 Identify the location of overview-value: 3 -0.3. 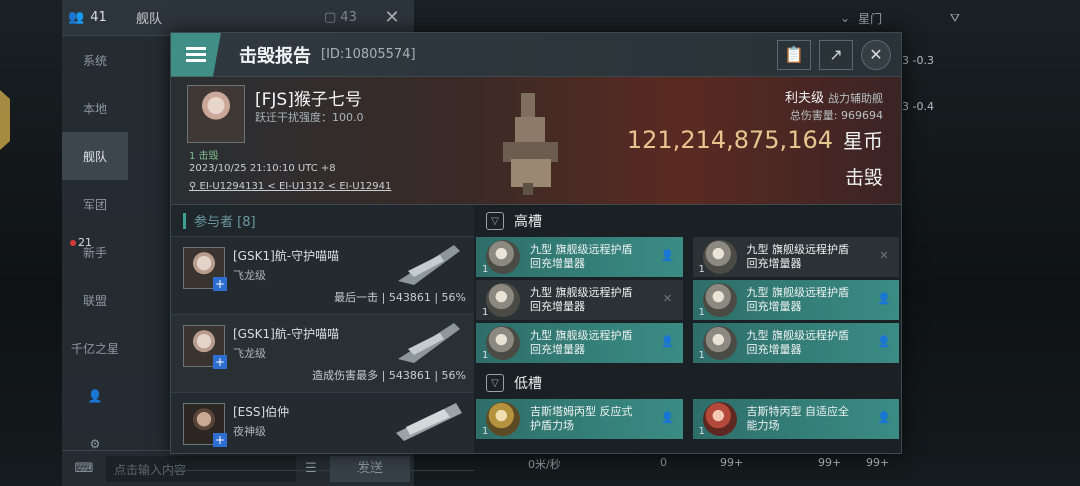
(918, 60).